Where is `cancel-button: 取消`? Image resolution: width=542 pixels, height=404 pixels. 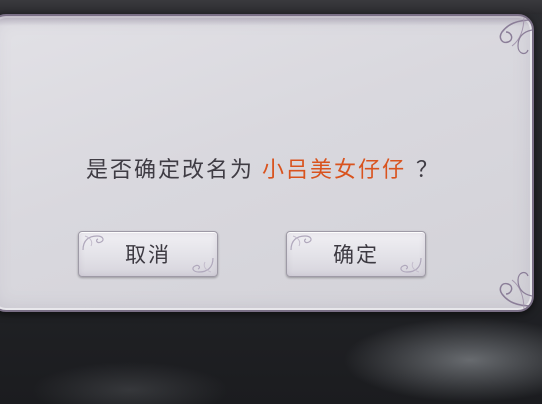
cancel-button: 取消 is located at coordinates (148, 254).